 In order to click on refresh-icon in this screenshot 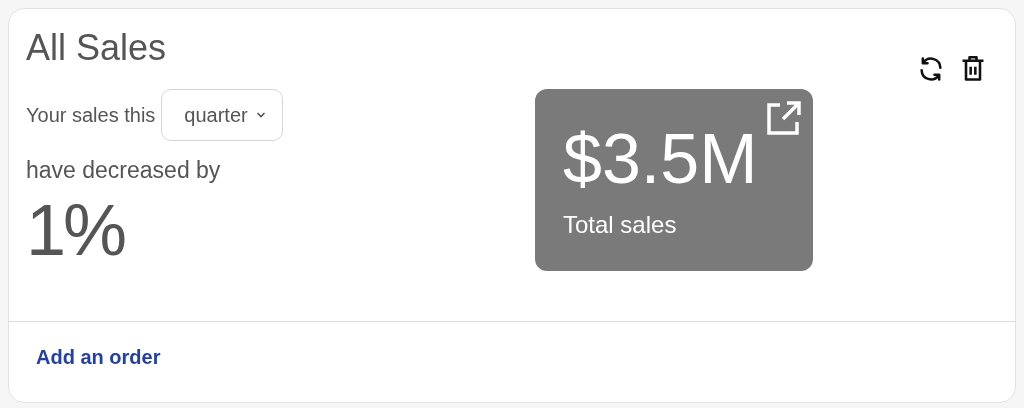, I will do `click(931, 69)`.